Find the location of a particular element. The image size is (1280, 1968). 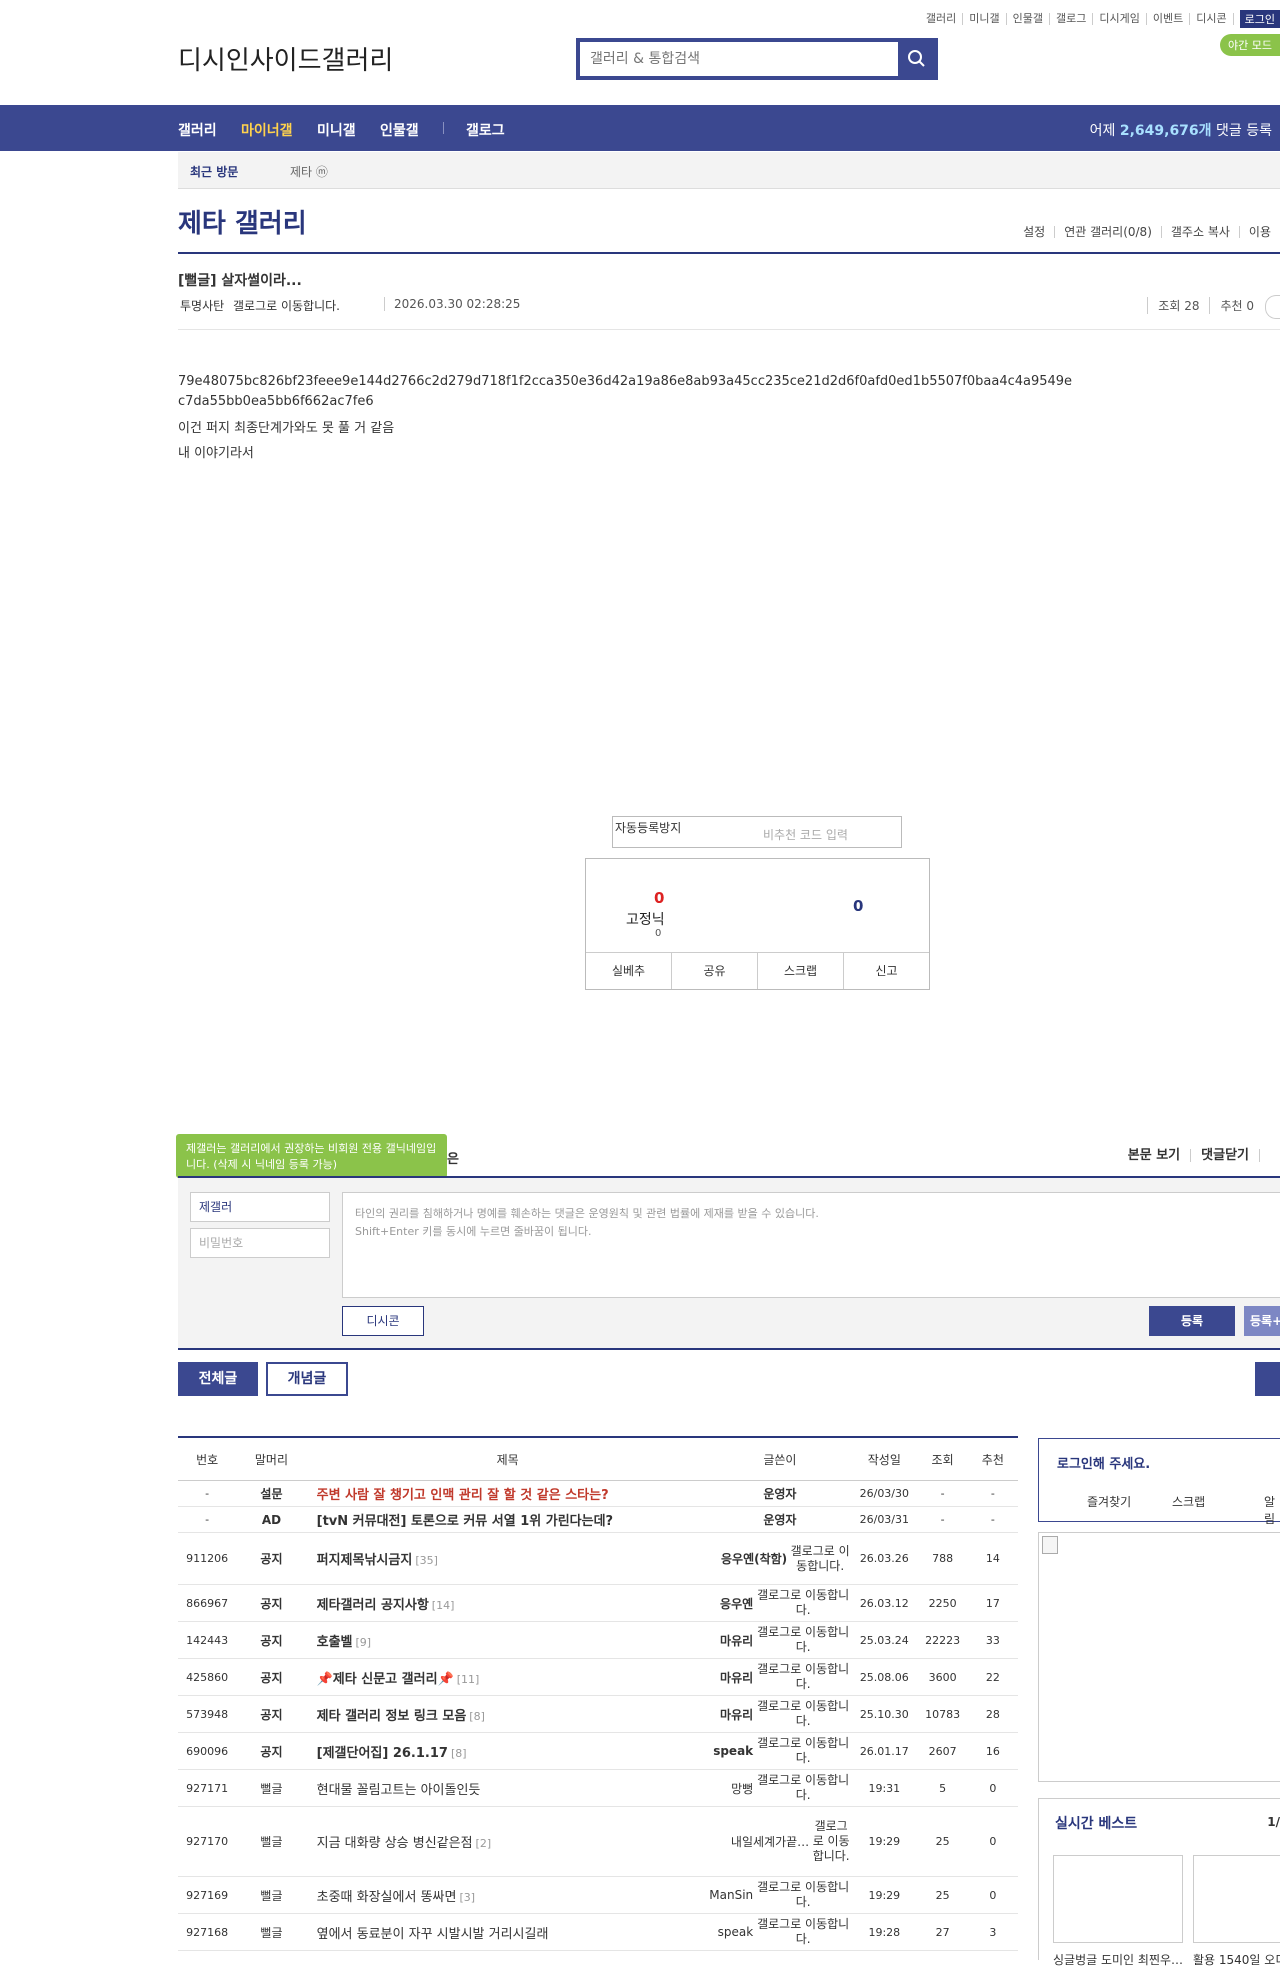

dccon-button: 디시콘 is located at coordinates (383, 1321).